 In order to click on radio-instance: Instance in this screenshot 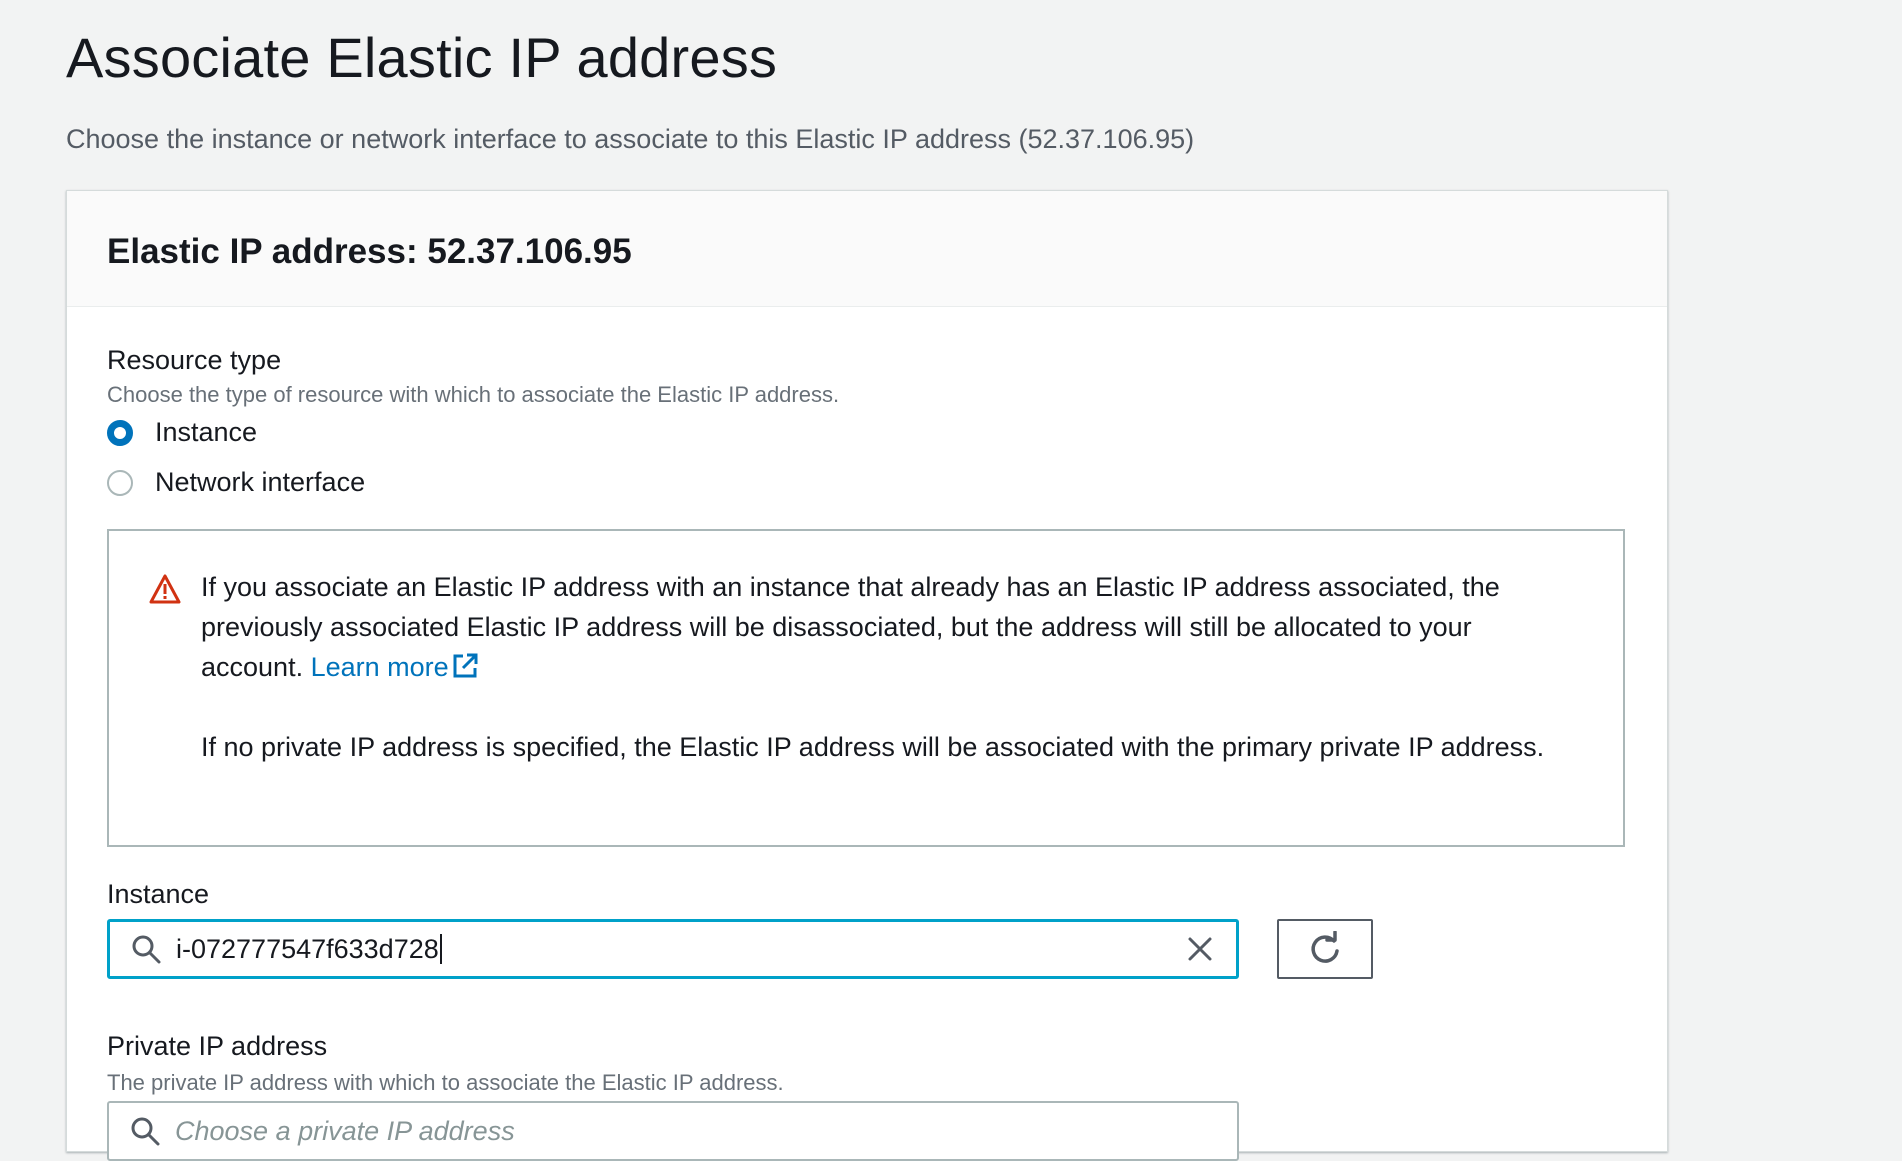, I will do `click(182, 432)`.